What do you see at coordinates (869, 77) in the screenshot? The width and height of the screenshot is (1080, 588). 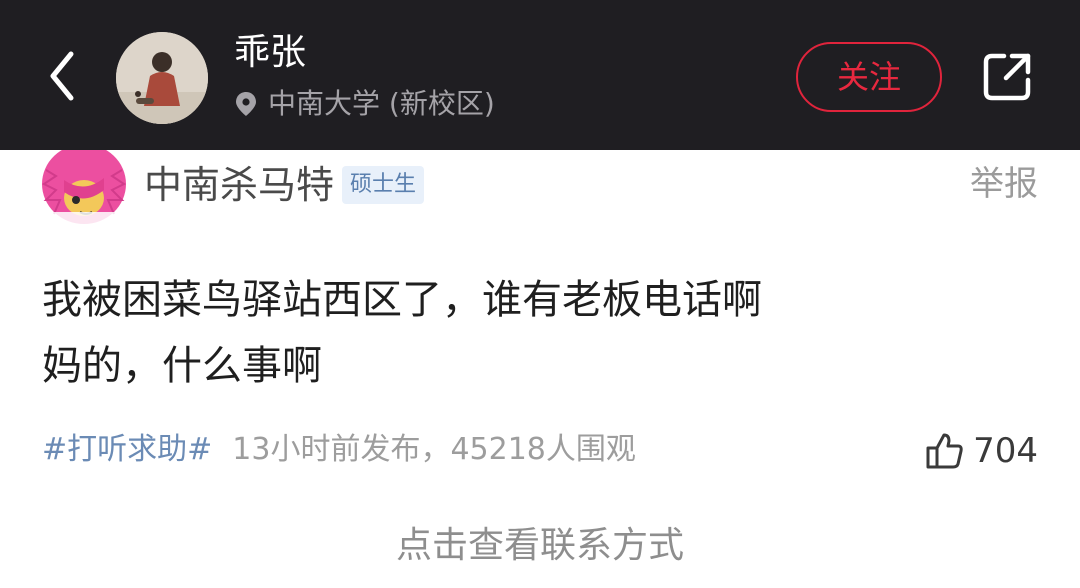 I see `follow-button: 关注` at bounding box center [869, 77].